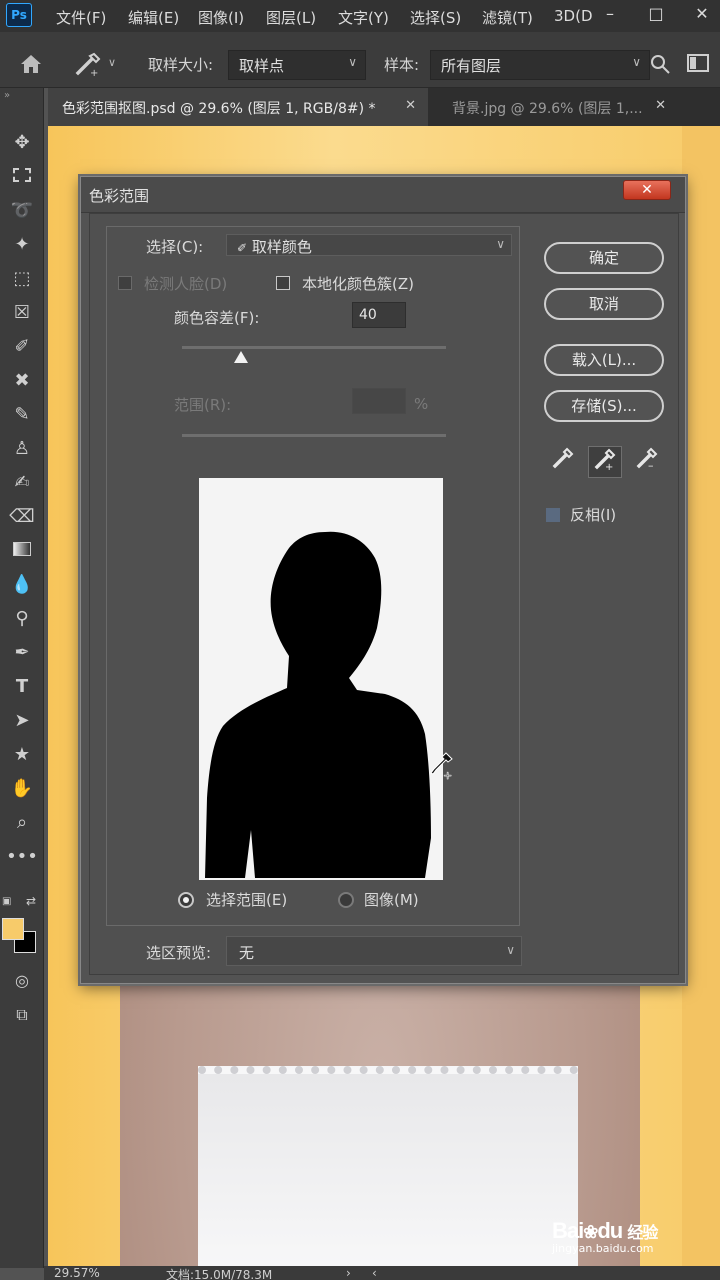 The height and width of the screenshot is (1280, 720). Describe the element at coordinates (642, 1233) in the screenshot. I see `watermark-cn: 经验` at that location.